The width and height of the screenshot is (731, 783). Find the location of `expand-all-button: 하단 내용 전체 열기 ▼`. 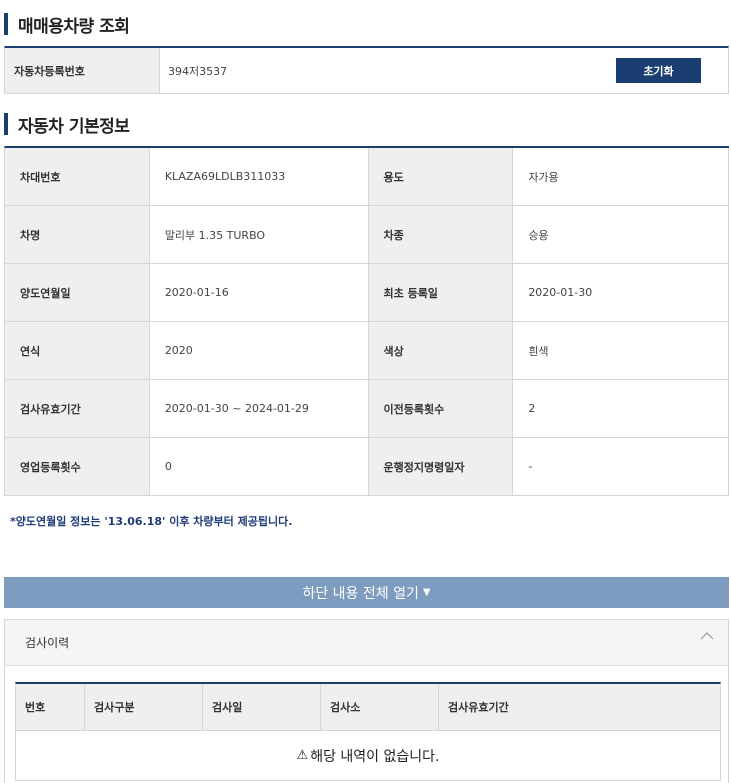

expand-all-button: 하단 내용 전체 열기 ▼ is located at coordinates (366, 592).